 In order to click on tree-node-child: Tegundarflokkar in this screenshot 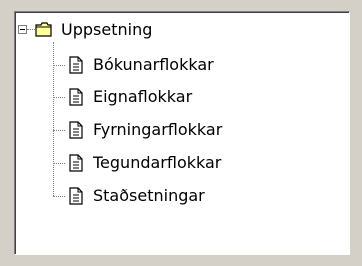, I will do `click(144, 163)`.